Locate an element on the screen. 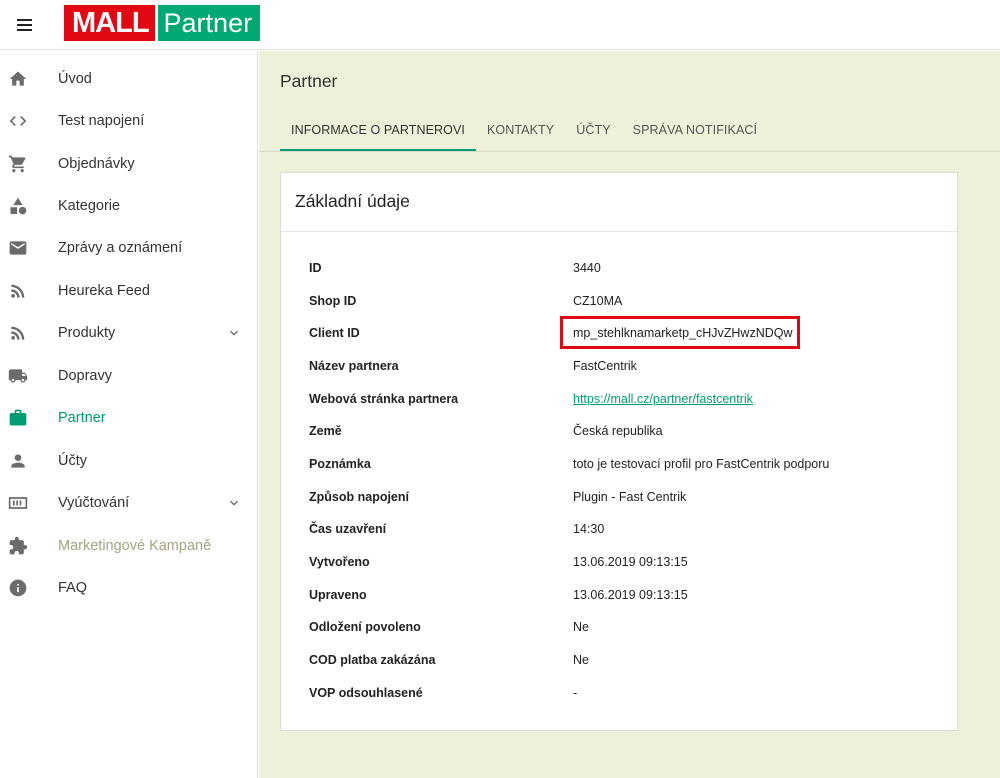 The height and width of the screenshot is (778, 1000). row-value: - is located at coordinates (575, 693).